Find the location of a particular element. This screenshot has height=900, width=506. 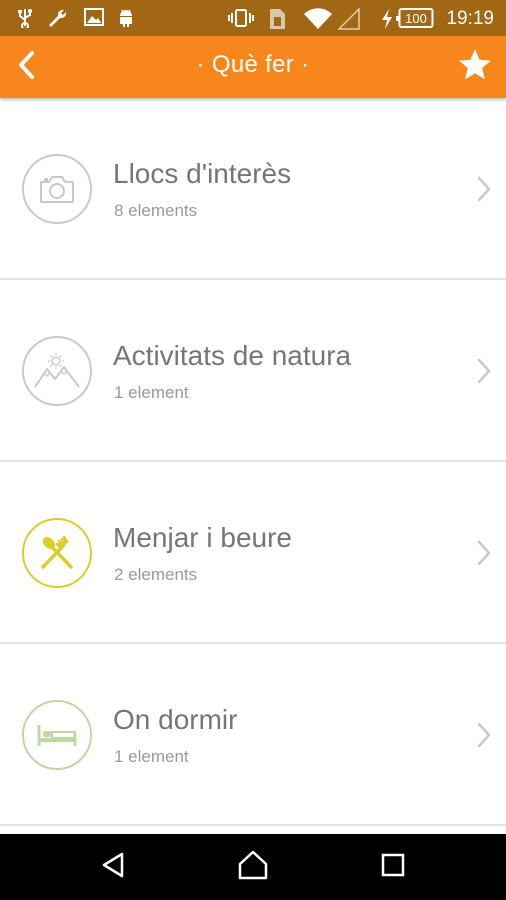

favorite-button is located at coordinates (475, 67).